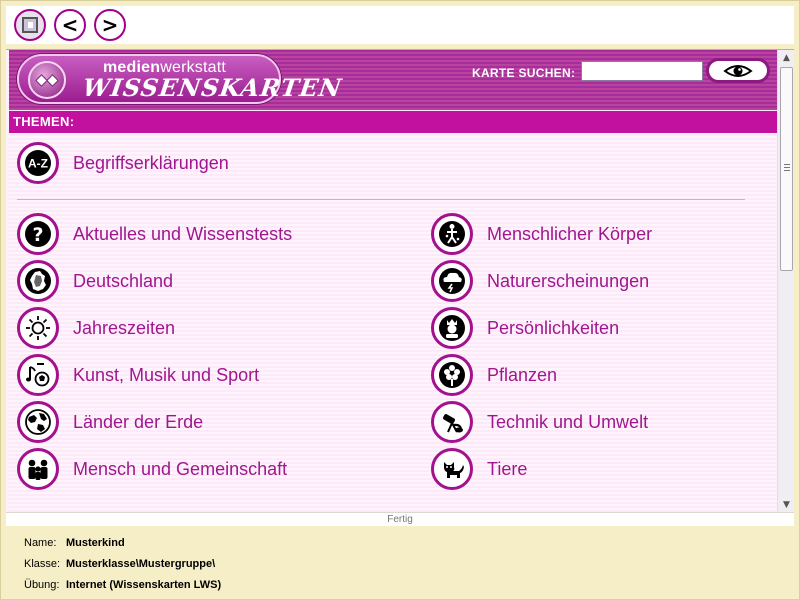 The width and height of the screenshot is (800, 600). What do you see at coordinates (400, 25) in the screenshot?
I see `toolbar: < >` at bounding box center [400, 25].